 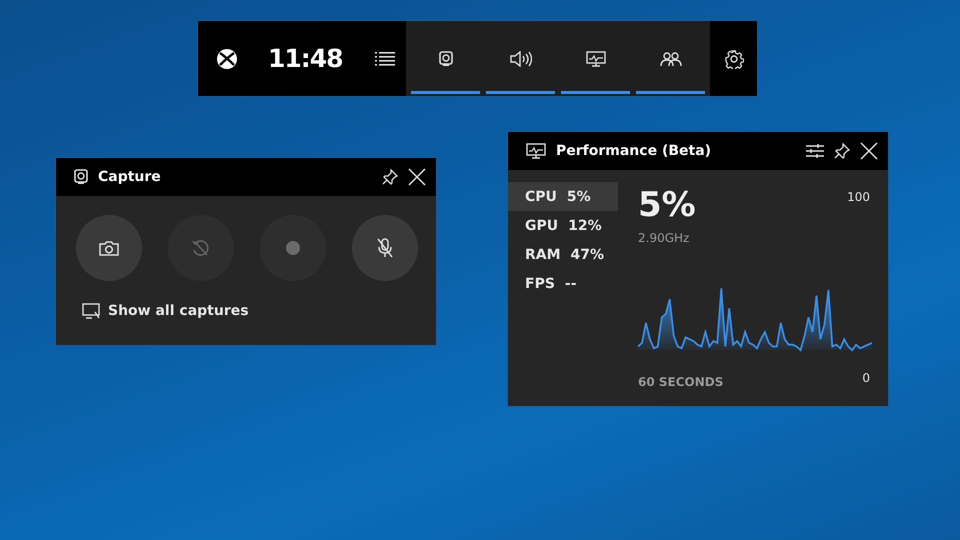 I want to click on cpu-usage-value: 5%, so click(x=667, y=205).